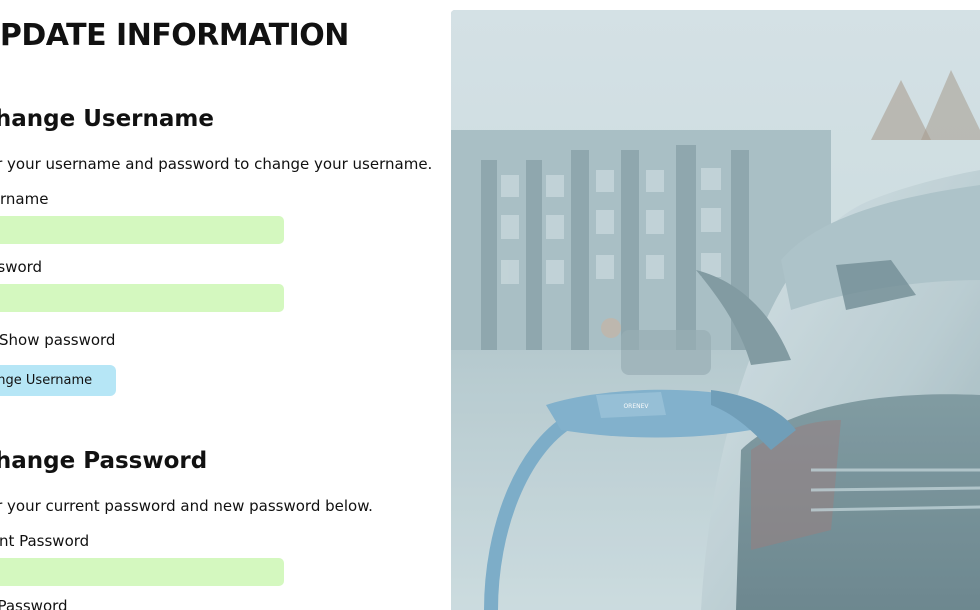 Image resolution: width=980 pixels, height=610 pixels. I want to click on change-password-heading: Change Password, so click(104, 461).